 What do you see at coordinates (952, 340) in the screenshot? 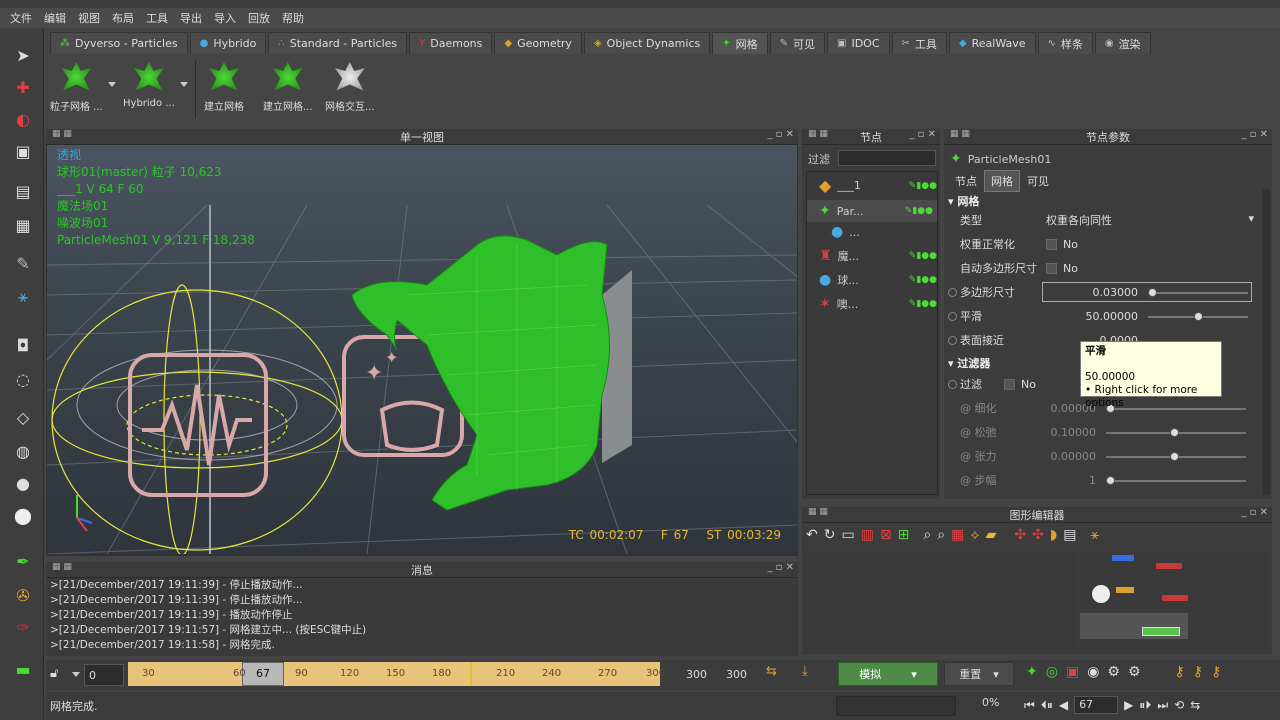
I see `animate-radio` at bounding box center [952, 340].